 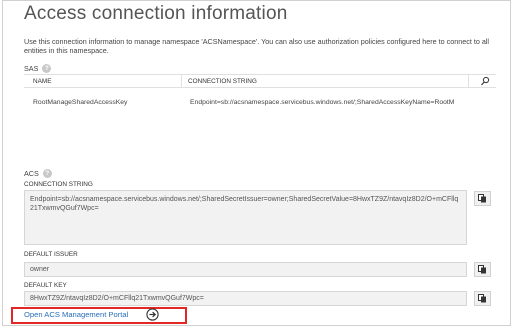 What do you see at coordinates (245, 269) in the screenshot?
I see `default-issuer-field: owner` at bounding box center [245, 269].